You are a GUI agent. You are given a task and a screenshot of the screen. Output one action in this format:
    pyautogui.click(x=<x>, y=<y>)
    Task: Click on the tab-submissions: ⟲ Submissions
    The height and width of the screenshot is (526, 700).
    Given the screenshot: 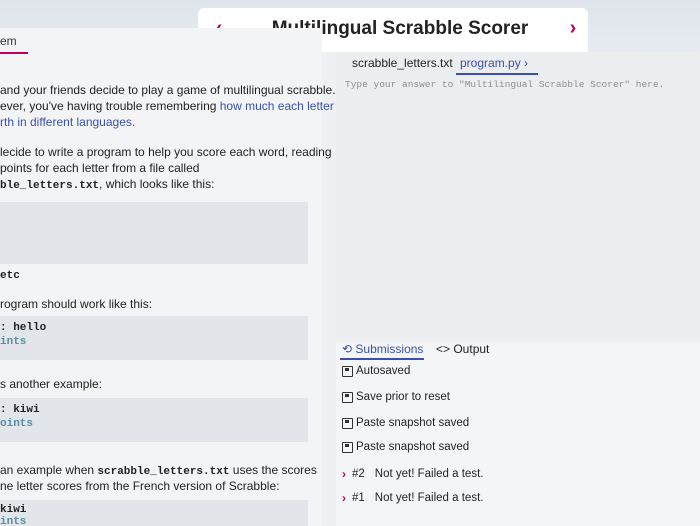 What is the action you would take?
    pyautogui.click(x=382, y=349)
    